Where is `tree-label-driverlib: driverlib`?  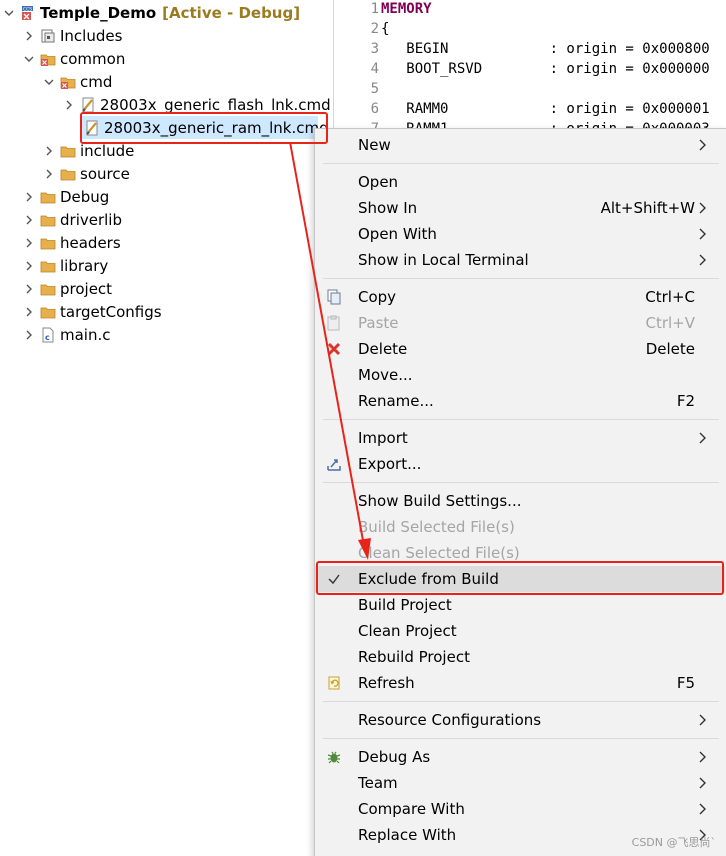
tree-label-driverlib: driverlib is located at coordinates (91, 219).